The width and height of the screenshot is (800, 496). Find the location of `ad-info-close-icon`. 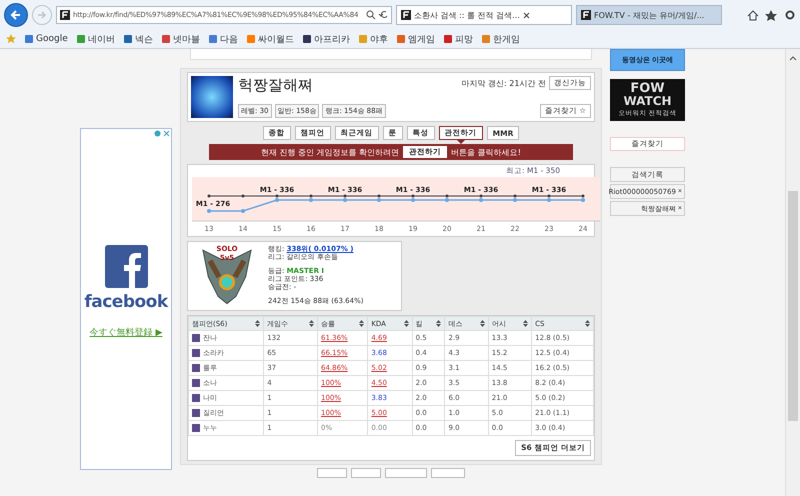

ad-info-close-icon is located at coordinates (162, 133).